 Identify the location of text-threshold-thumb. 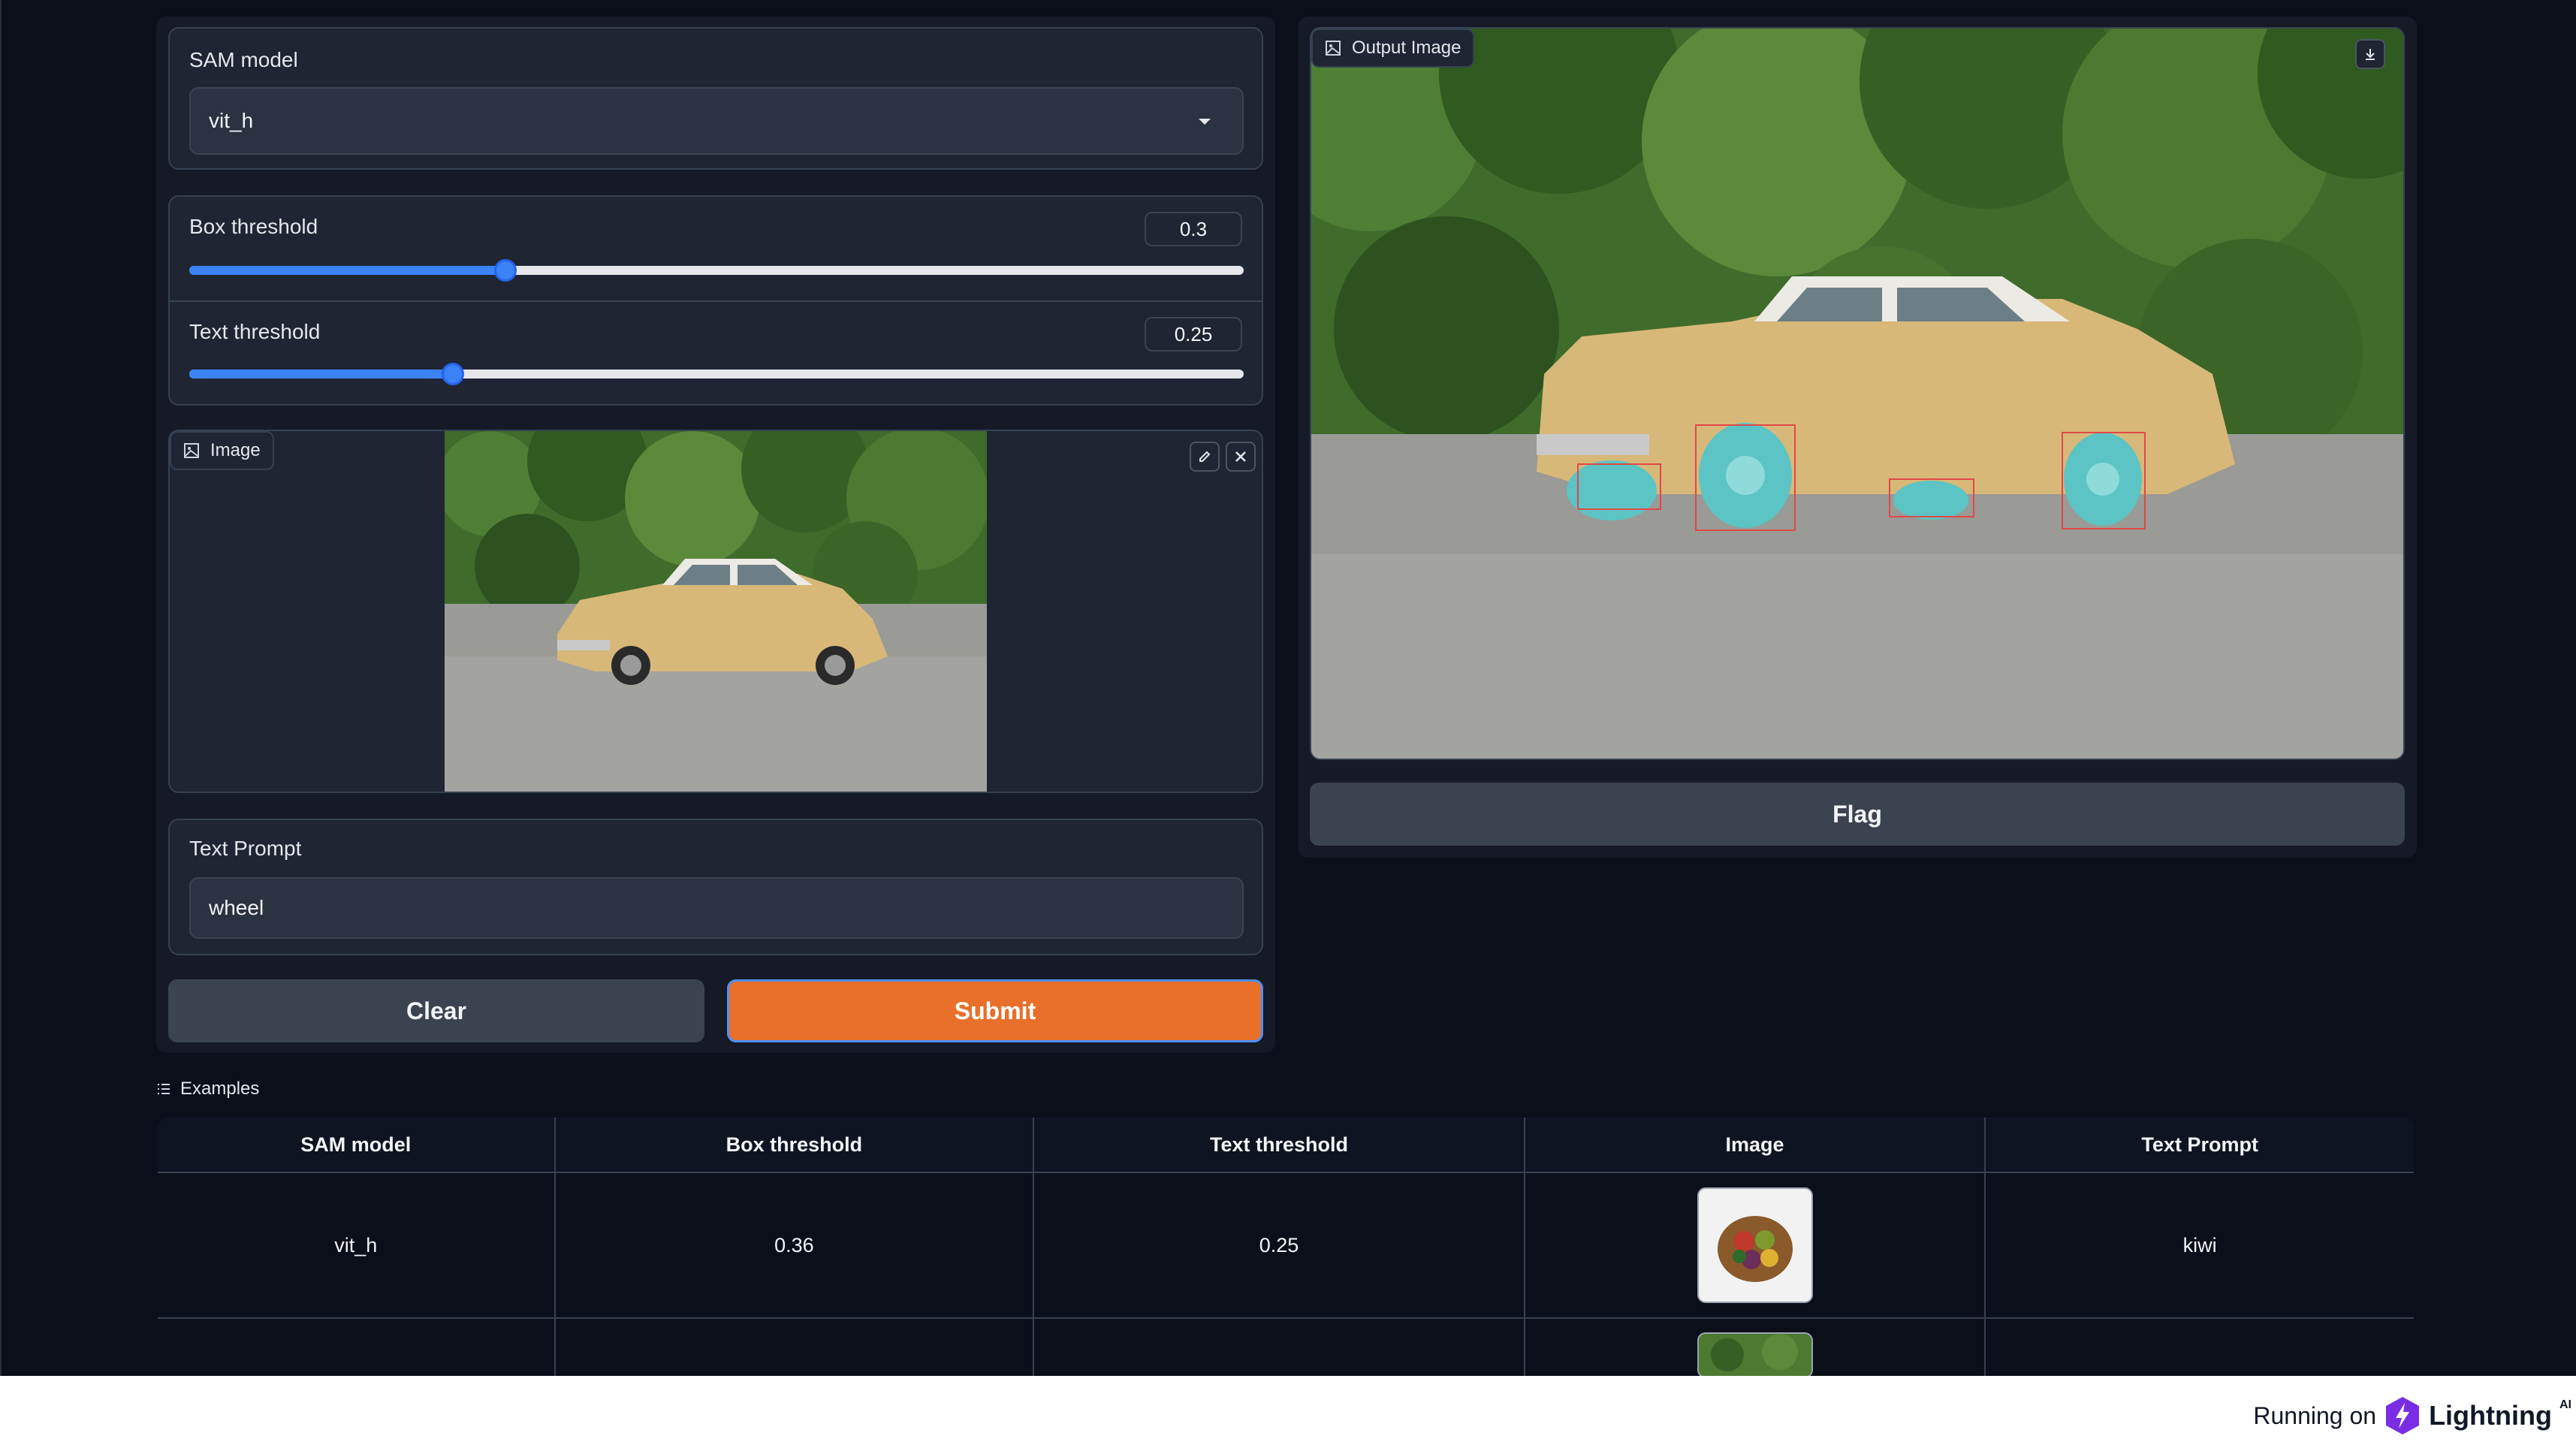
(453, 374).